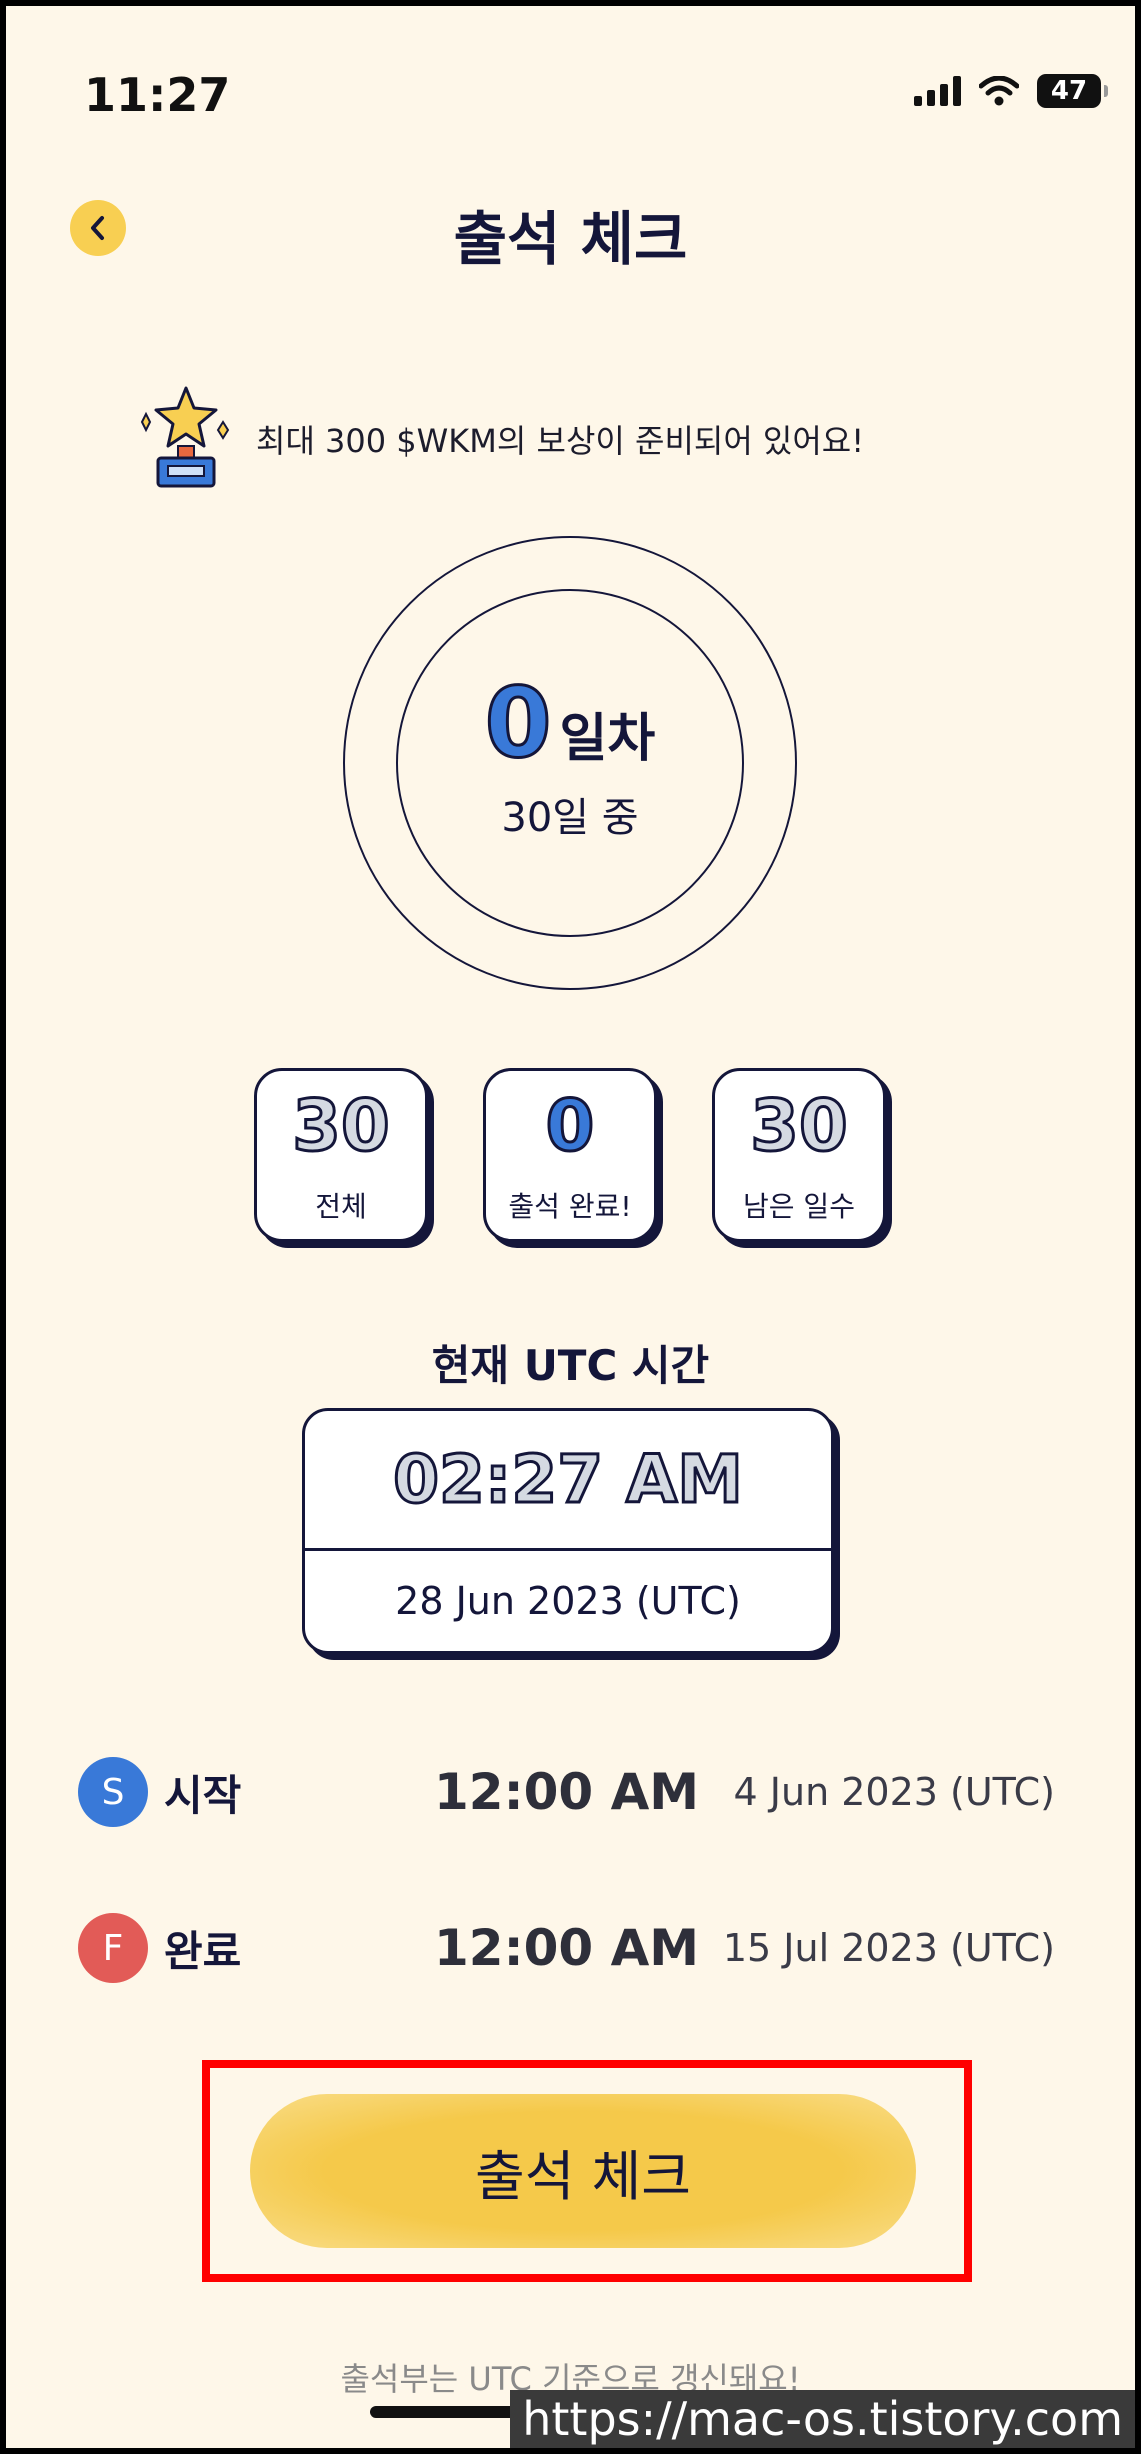 The image size is (1141, 2454). Describe the element at coordinates (1072, 91) in the screenshot. I see `battery-icon: 47` at that location.